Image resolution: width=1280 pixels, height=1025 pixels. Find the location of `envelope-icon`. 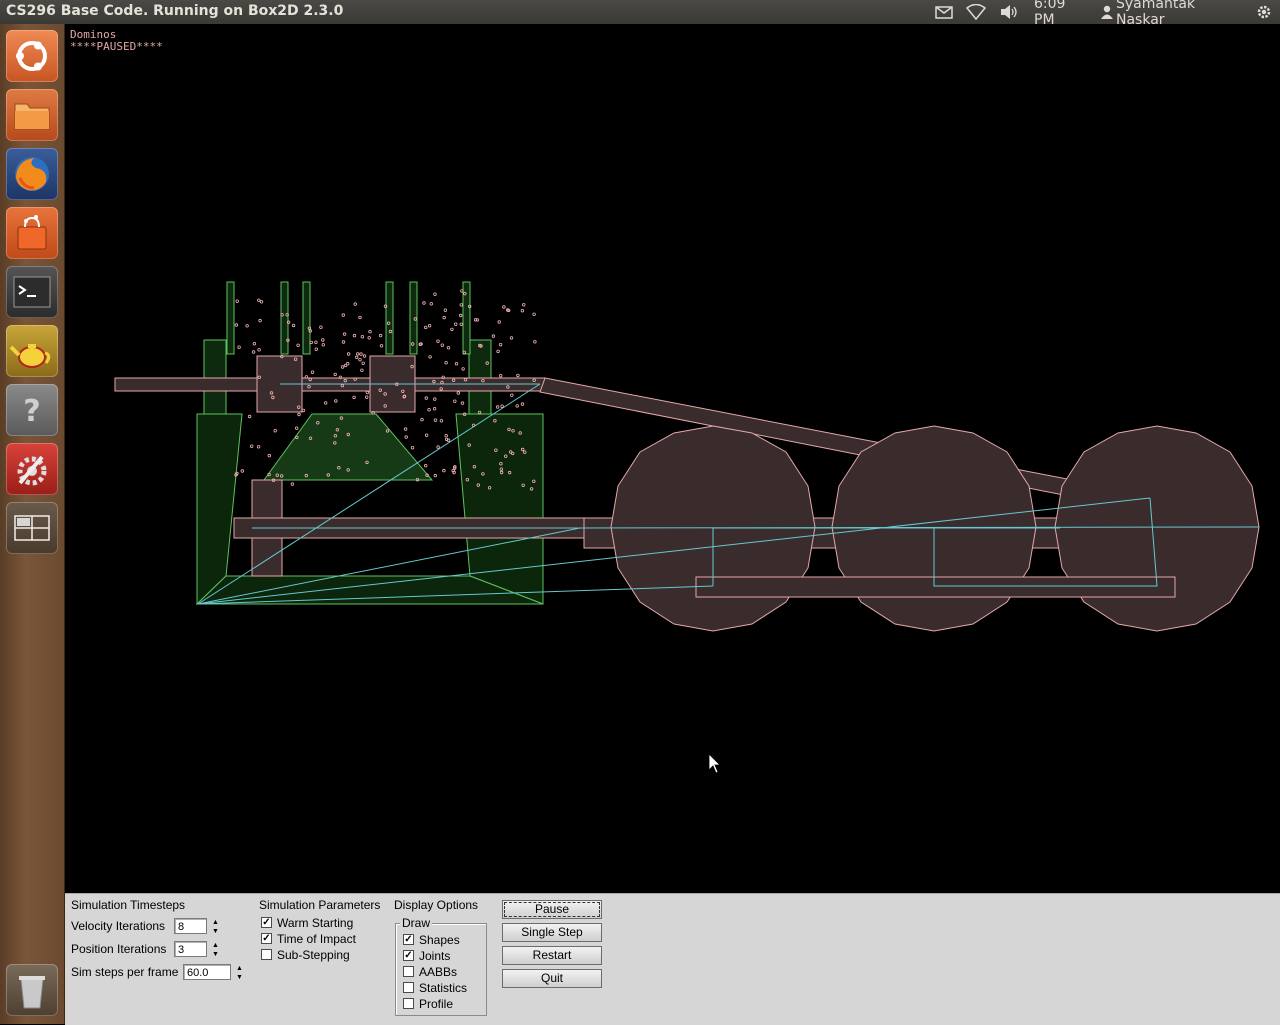

envelope-icon is located at coordinates (944, 12).